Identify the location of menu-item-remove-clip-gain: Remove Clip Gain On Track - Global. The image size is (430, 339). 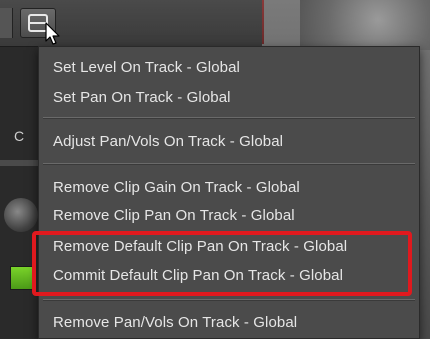
(176, 188).